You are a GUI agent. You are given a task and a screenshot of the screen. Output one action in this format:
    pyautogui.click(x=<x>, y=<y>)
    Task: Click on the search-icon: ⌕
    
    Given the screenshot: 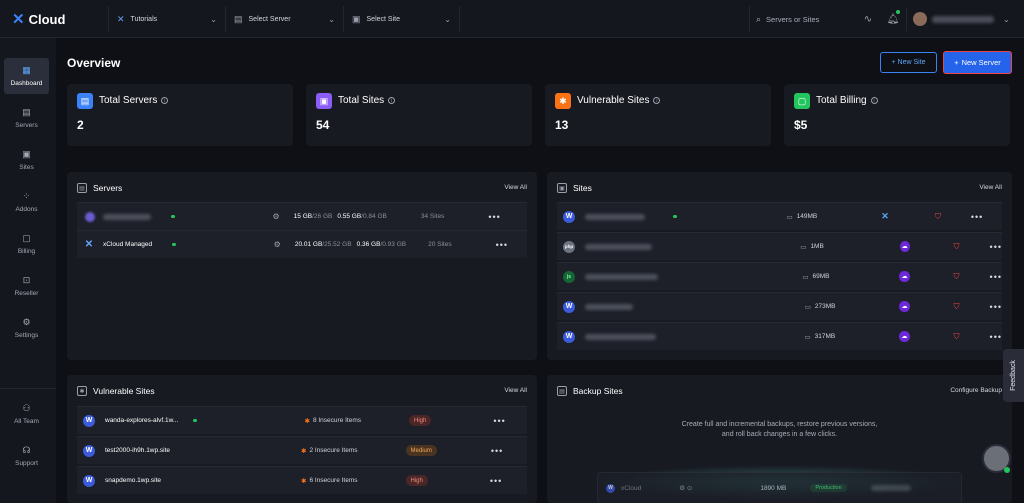 What is the action you would take?
    pyautogui.click(x=759, y=18)
    